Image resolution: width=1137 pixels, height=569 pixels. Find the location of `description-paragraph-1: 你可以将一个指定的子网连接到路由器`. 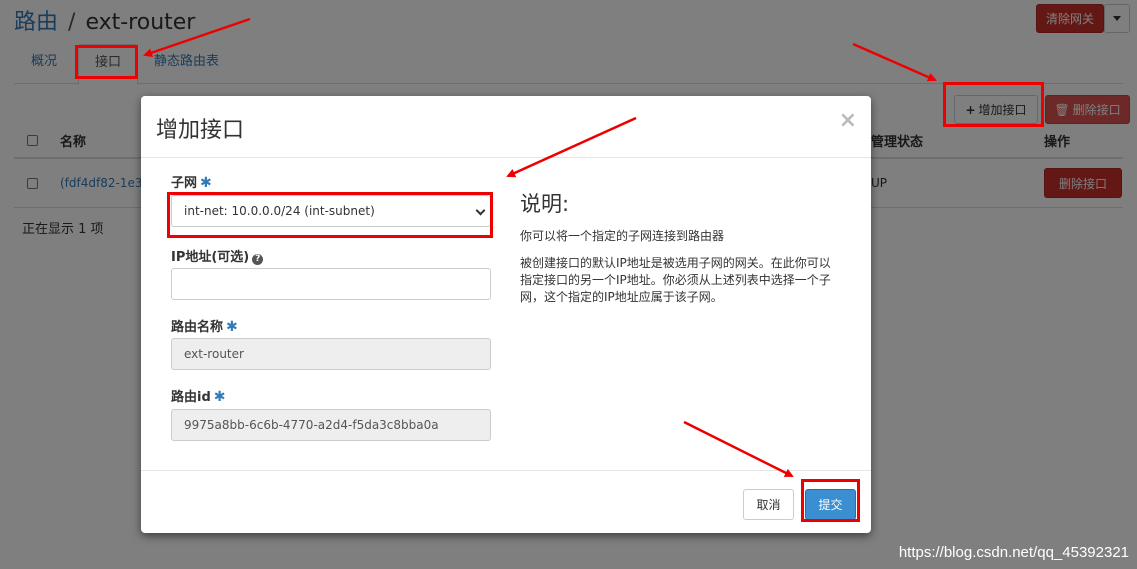

description-paragraph-1: 你可以将一个指定的子网连接到路由器 is located at coordinates (622, 236).